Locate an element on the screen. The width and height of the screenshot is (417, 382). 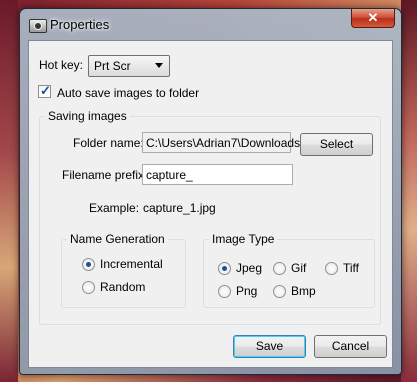
image-type-group-label: Image Type is located at coordinates (243, 239).